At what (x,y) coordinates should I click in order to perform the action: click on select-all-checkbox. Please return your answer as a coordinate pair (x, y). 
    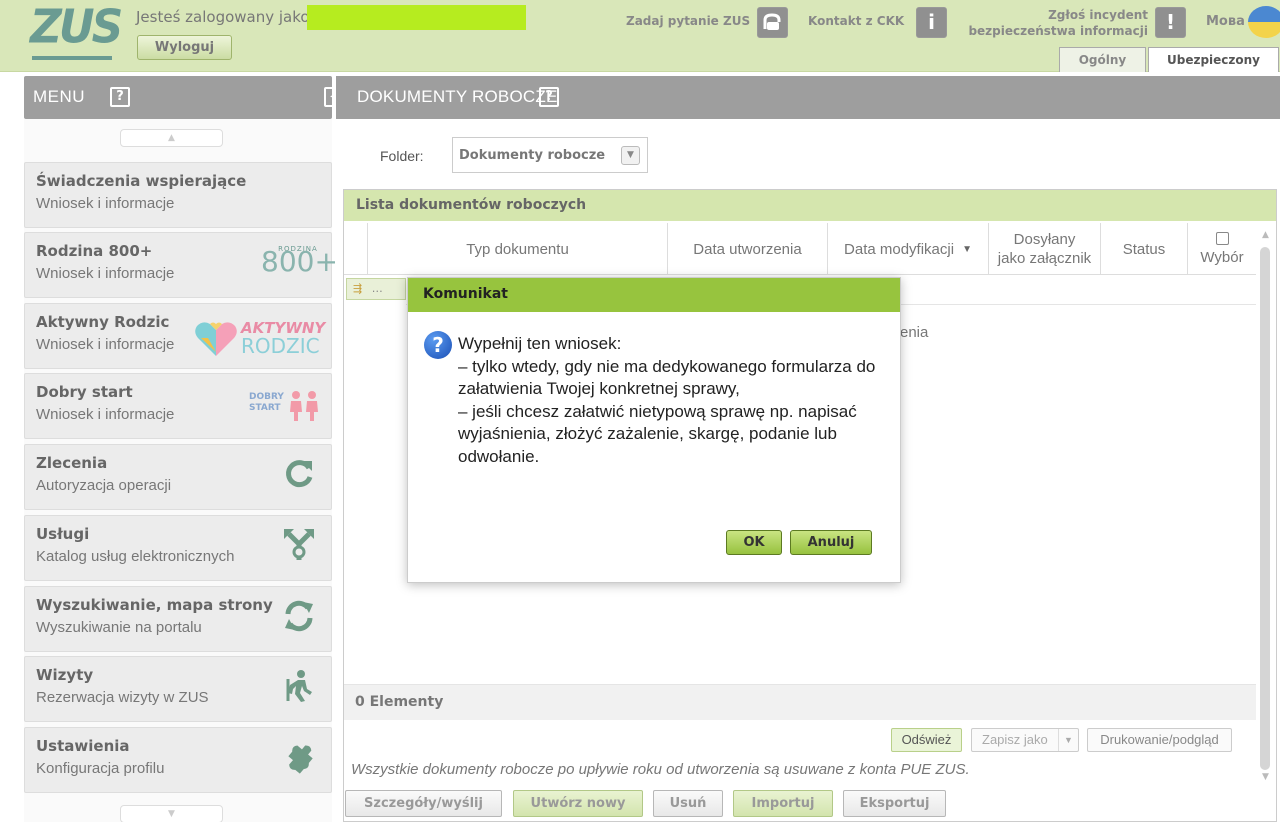
    Looking at the image, I should click on (1222, 238).